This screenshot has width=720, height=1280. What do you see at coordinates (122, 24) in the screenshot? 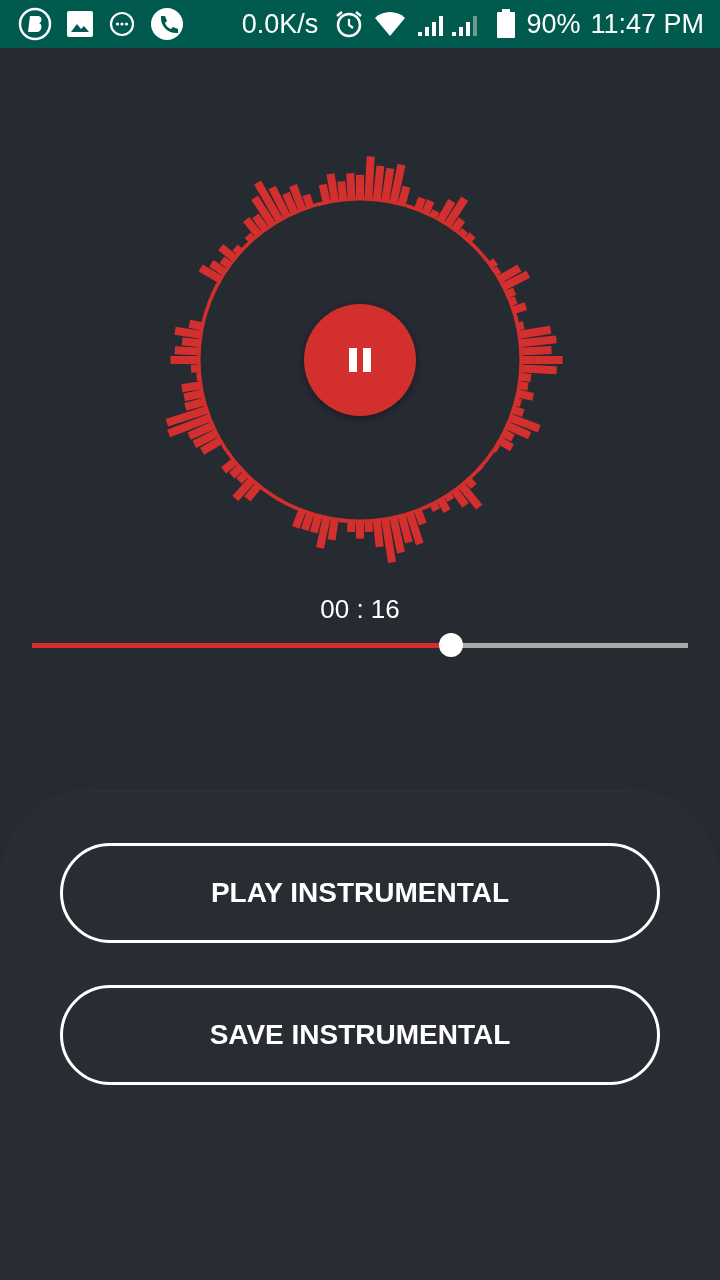
I see `chat-icon` at bounding box center [122, 24].